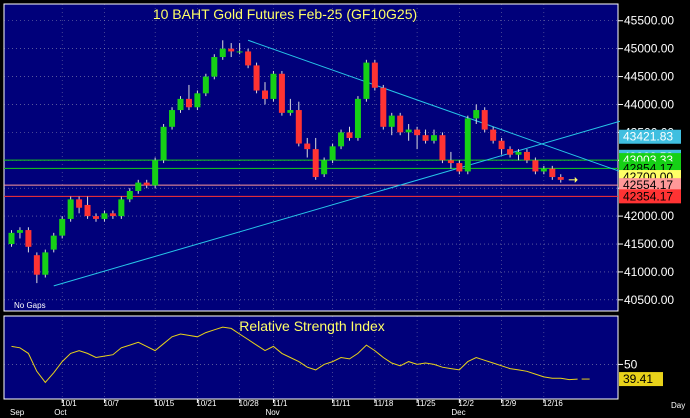  Describe the element at coordinates (312, 326) in the screenshot. I see `rsi-title: Relative Strength Index` at that location.